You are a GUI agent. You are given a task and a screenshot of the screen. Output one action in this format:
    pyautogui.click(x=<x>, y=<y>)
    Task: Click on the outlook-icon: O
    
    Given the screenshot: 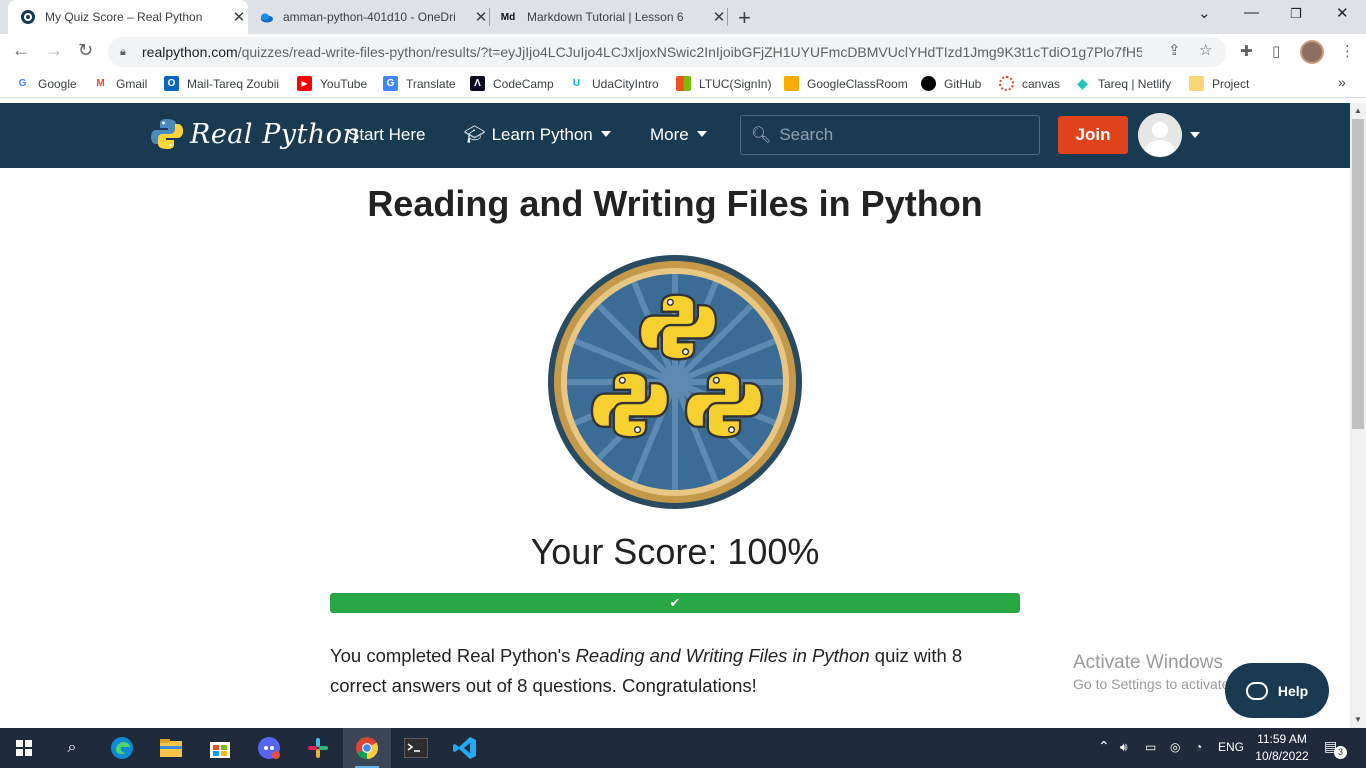 What is the action you would take?
    pyautogui.click(x=171, y=83)
    